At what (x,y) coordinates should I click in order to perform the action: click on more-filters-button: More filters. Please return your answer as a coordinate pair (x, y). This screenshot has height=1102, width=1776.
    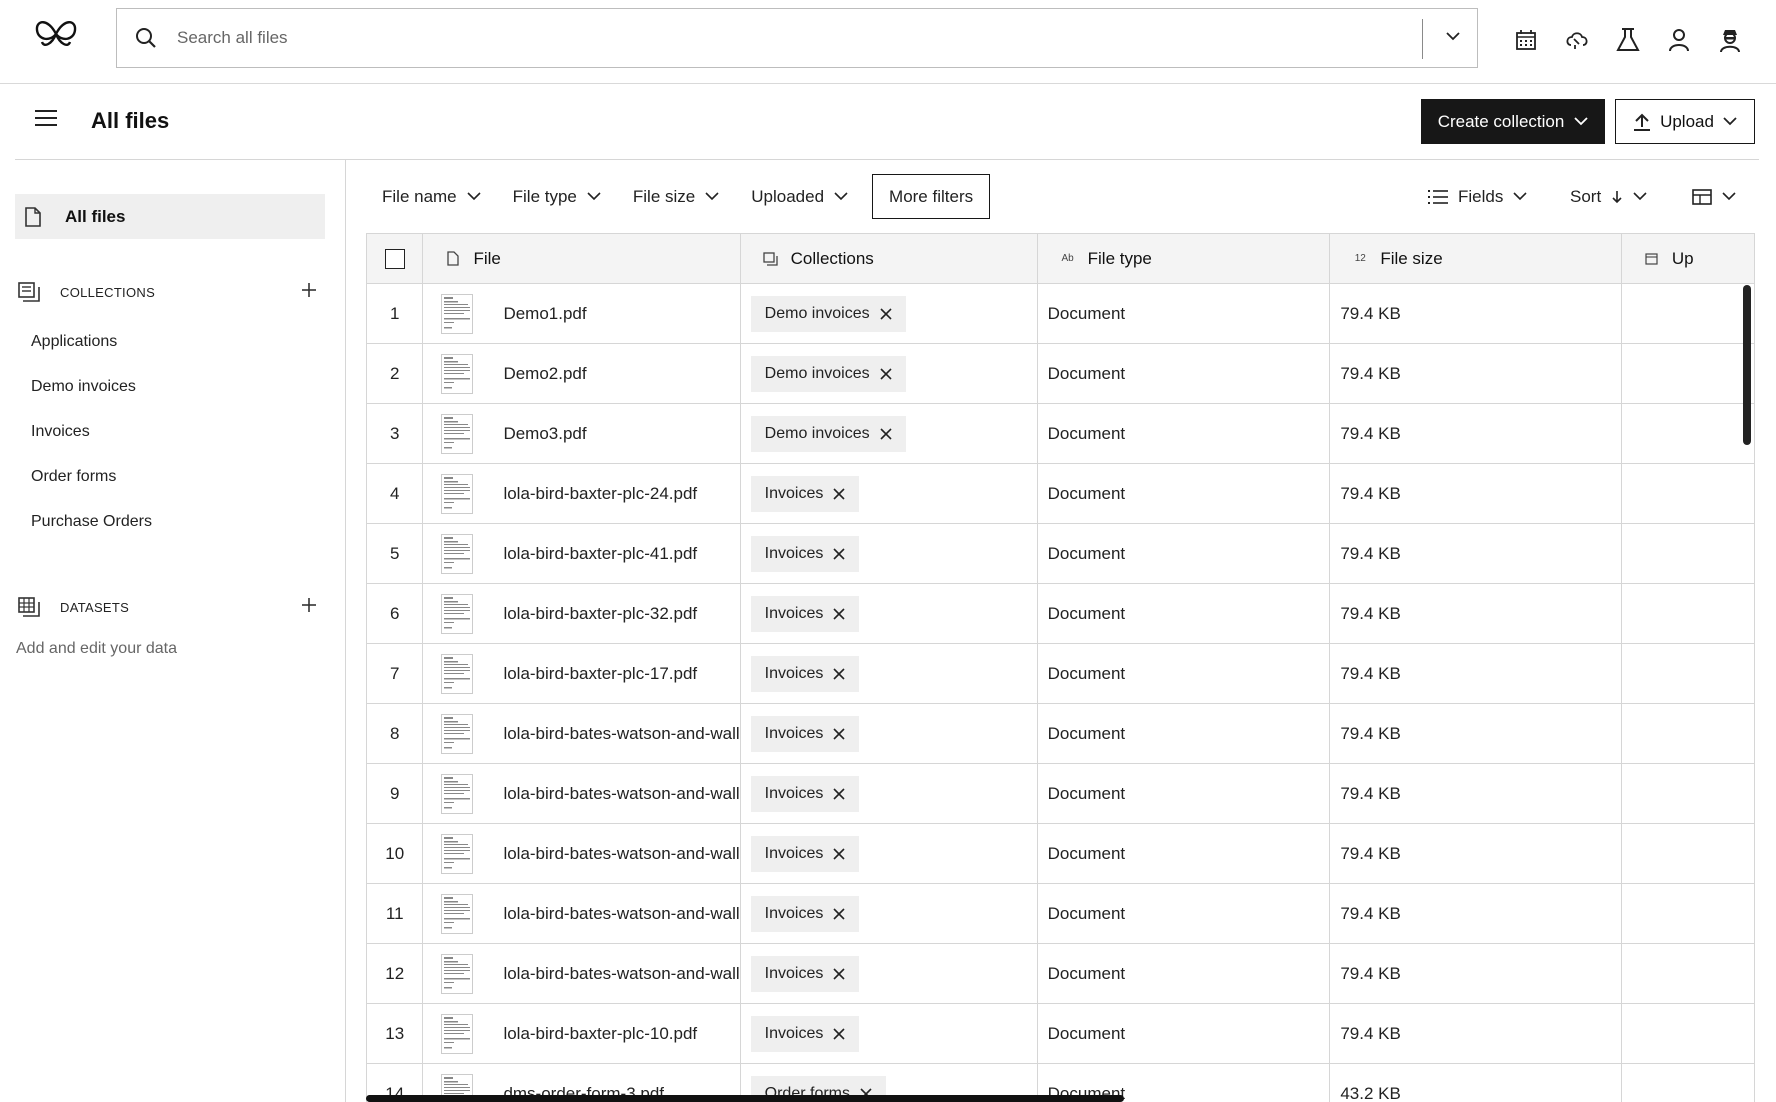
    Looking at the image, I should click on (931, 196).